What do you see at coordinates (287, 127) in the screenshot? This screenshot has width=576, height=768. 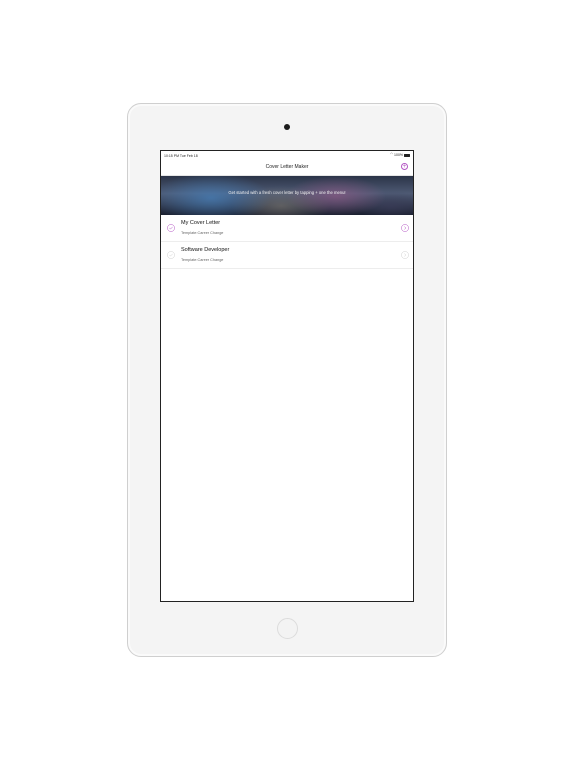 I see `camera-icon` at bounding box center [287, 127].